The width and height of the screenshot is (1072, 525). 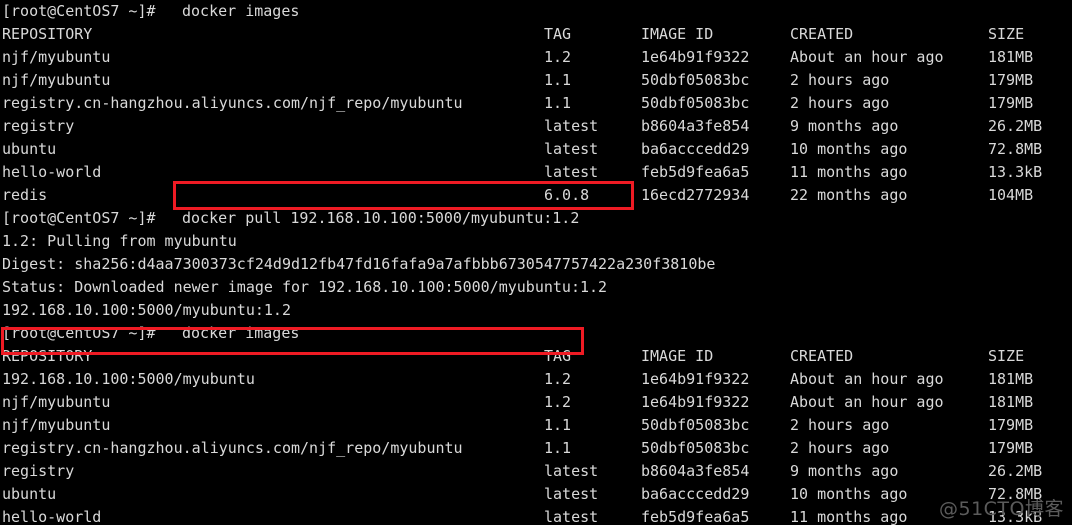 I want to click on command-line-images-second: [root@CentOS7 ~]# docker images, so click(x=536, y=333).